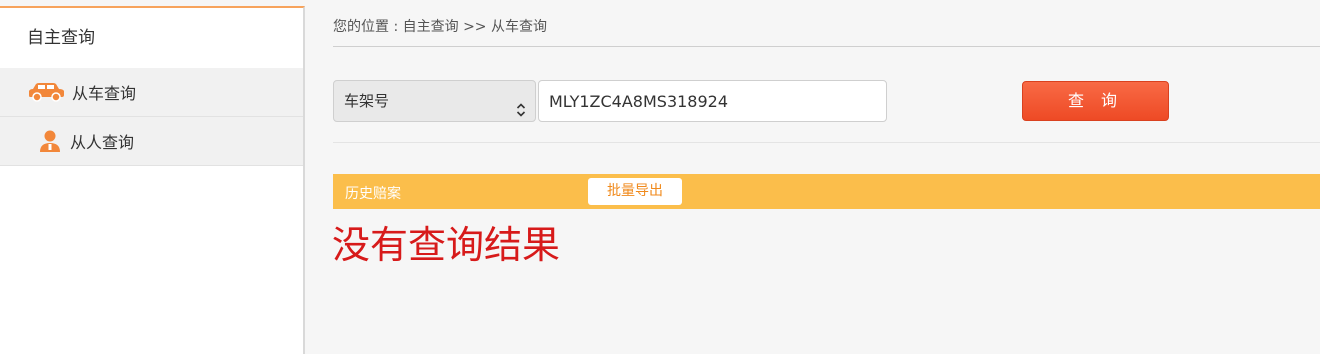  I want to click on batch-export-button: 批量导出, so click(635, 191).